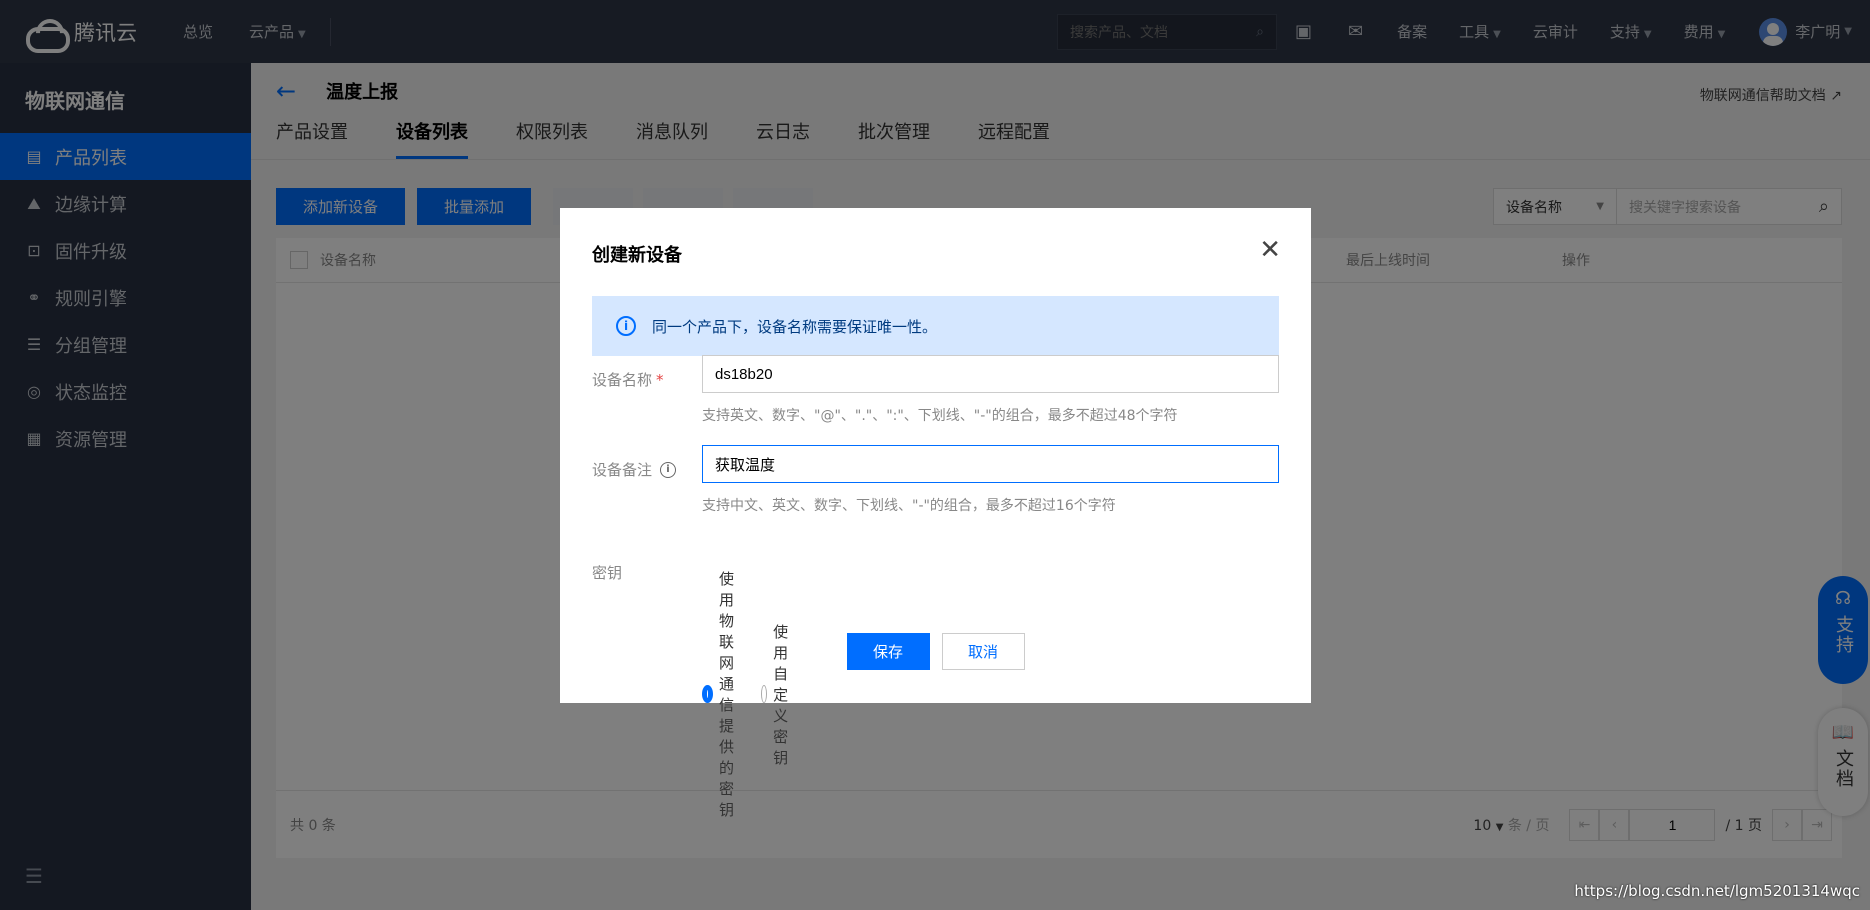  Describe the element at coordinates (990, 464) in the screenshot. I see `device-remark-input` at that location.